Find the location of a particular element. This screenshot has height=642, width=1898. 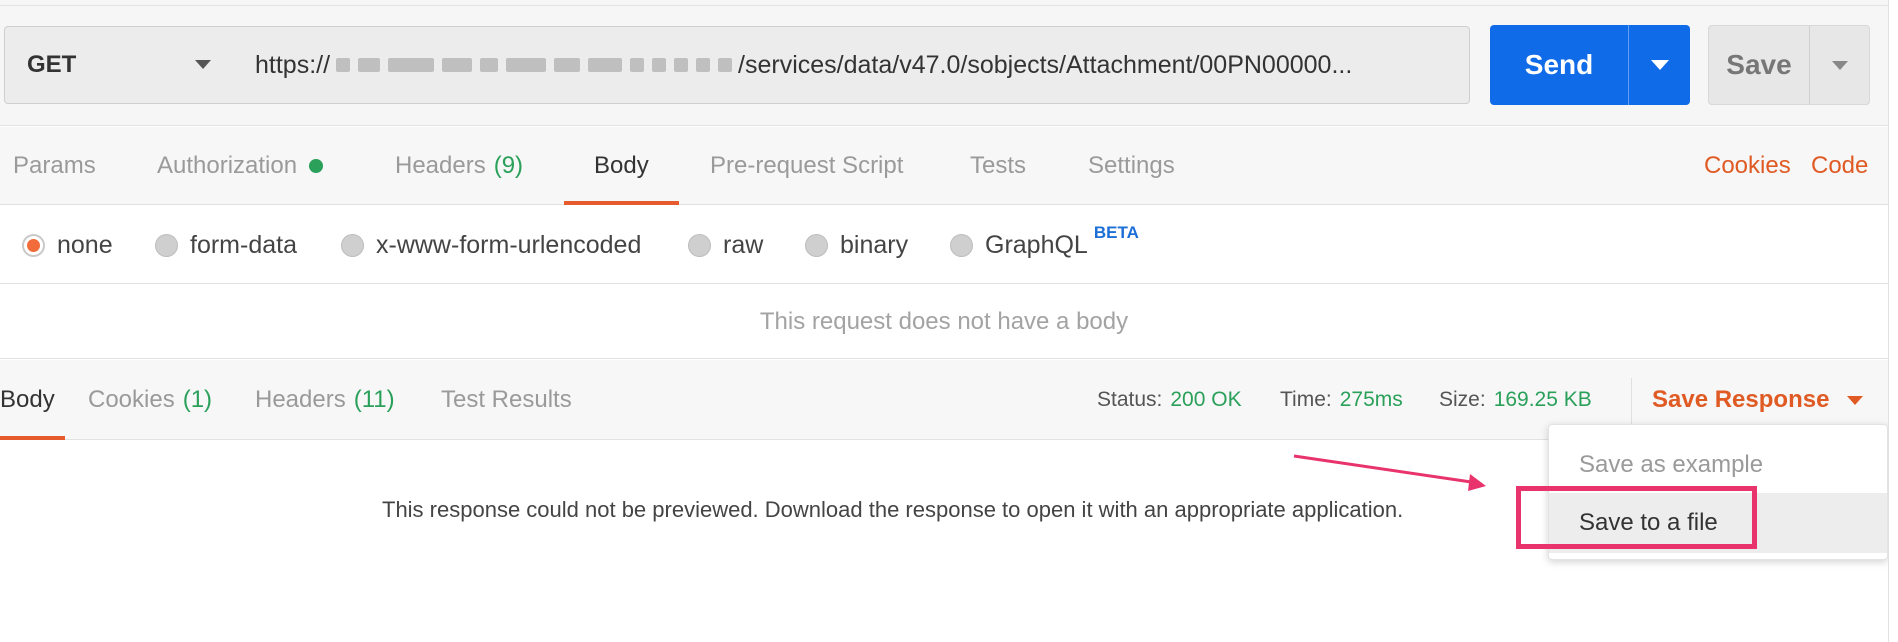

tab-label: Params is located at coordinates (54, 165).